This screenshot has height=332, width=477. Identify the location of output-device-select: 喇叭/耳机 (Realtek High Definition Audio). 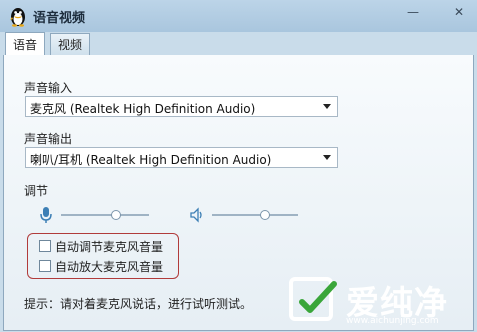
(181, 157).